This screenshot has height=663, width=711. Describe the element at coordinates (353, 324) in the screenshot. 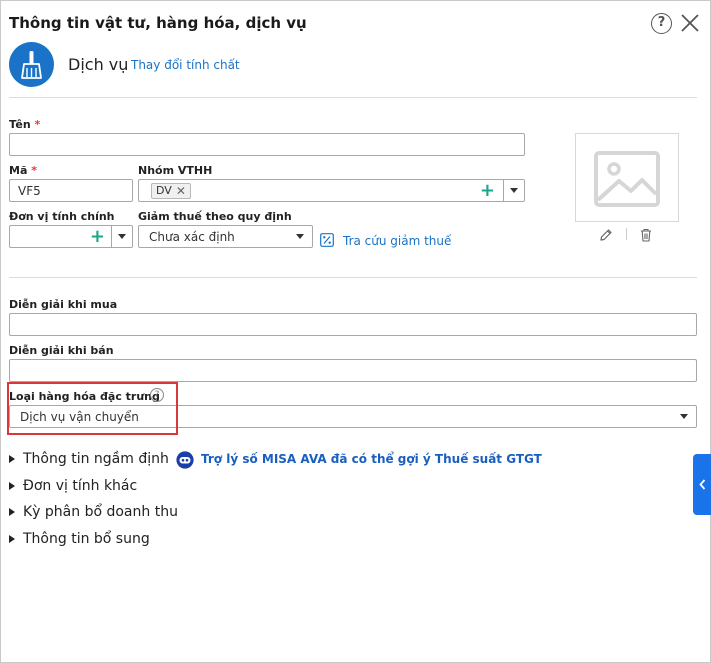

I see `purchase-desc-input` at that location.